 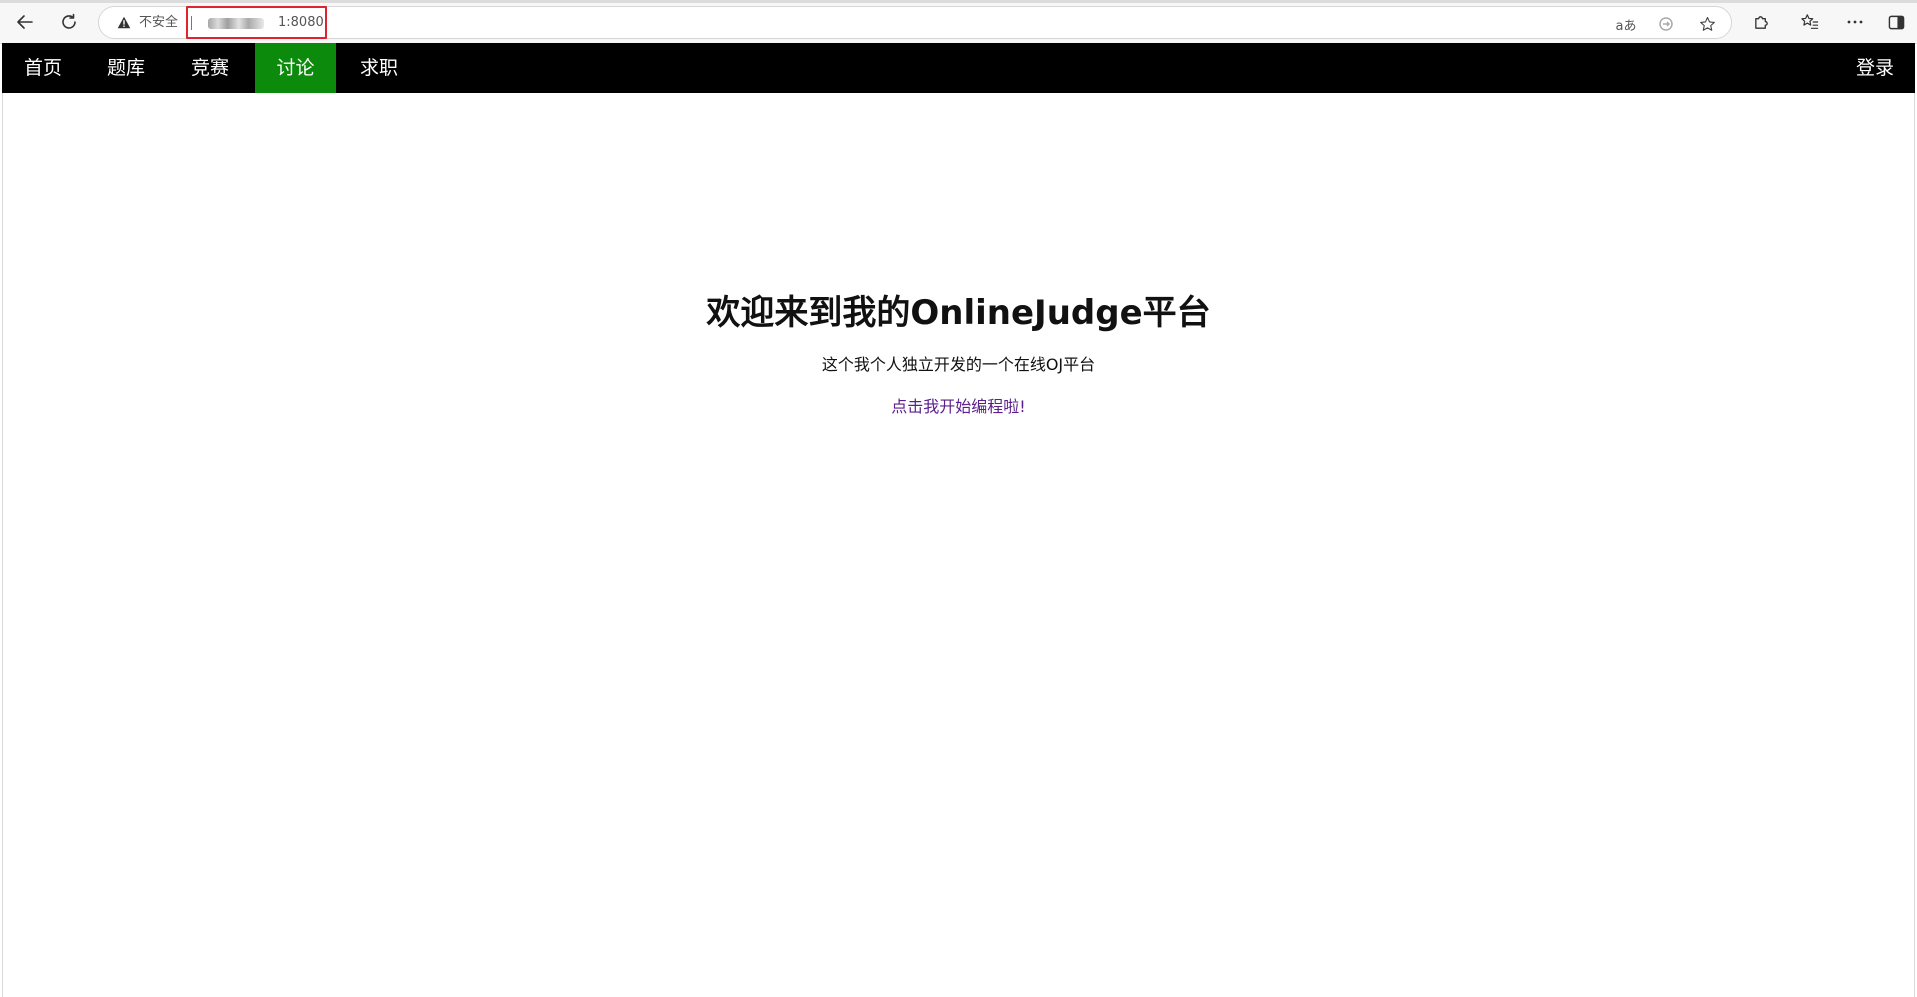 I want to click on browser-toolbar: 不安全 1:8080 aあ, so click(x=958, y=22).